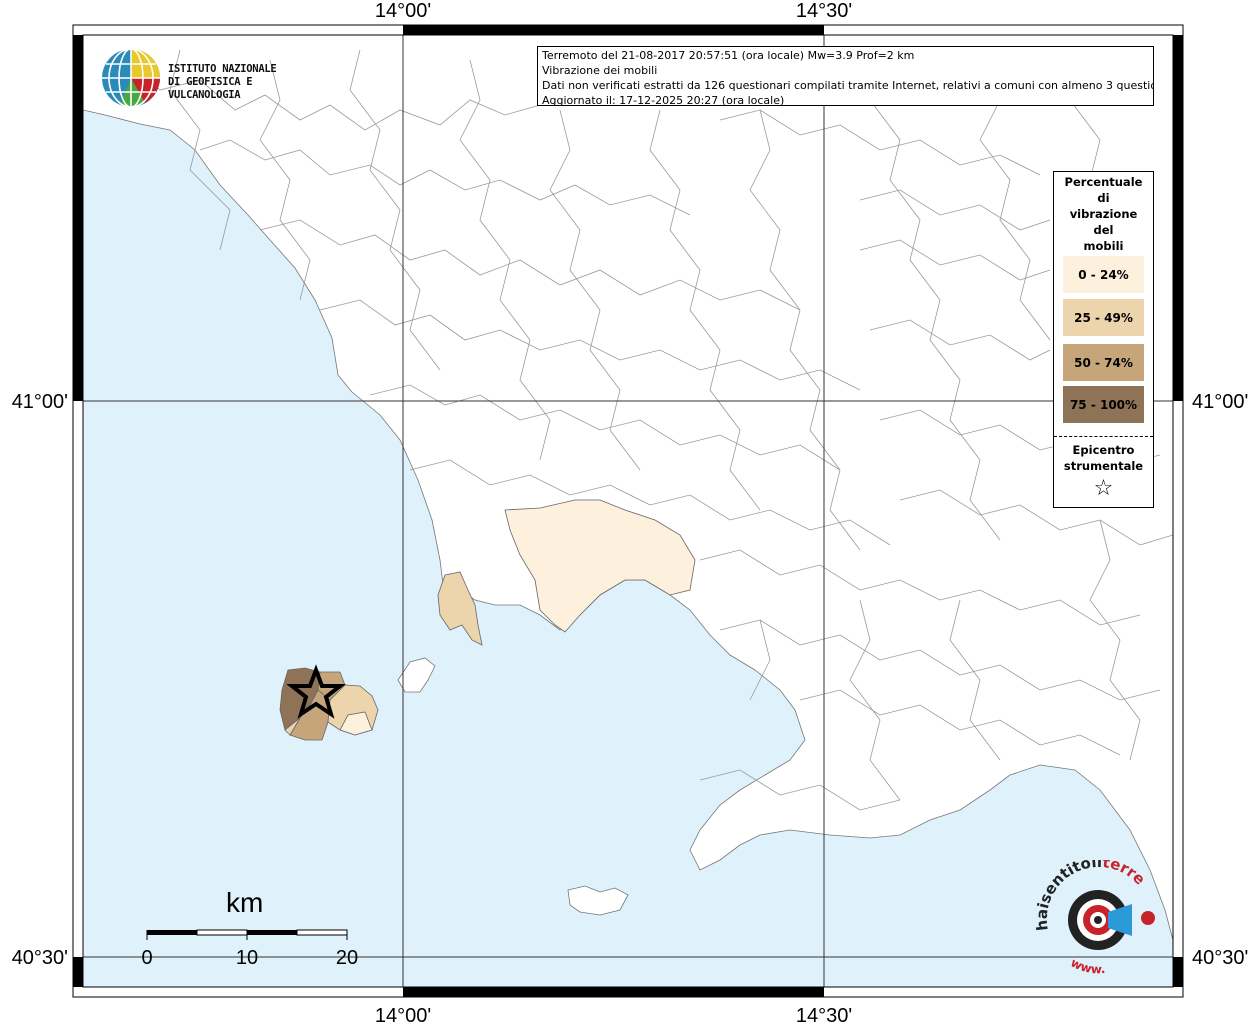 The width and height of the screenshot is (1256, 1024). What do you see at coordinates (824, 1014) in the screenshot?
I see `bottom-lon-label-2: 14°30'` at bounding box center [824, 1014].